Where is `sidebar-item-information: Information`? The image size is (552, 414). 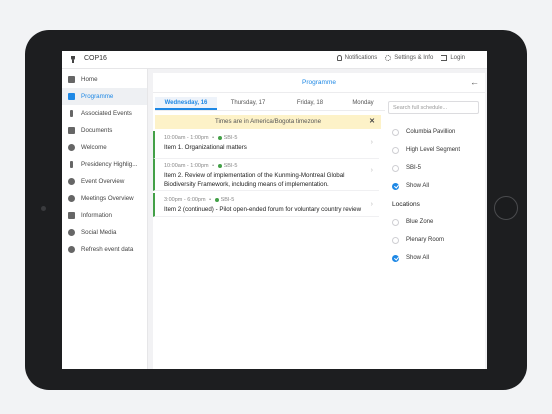 sidebar-item-information: Information is located at coordinates (104, 215).